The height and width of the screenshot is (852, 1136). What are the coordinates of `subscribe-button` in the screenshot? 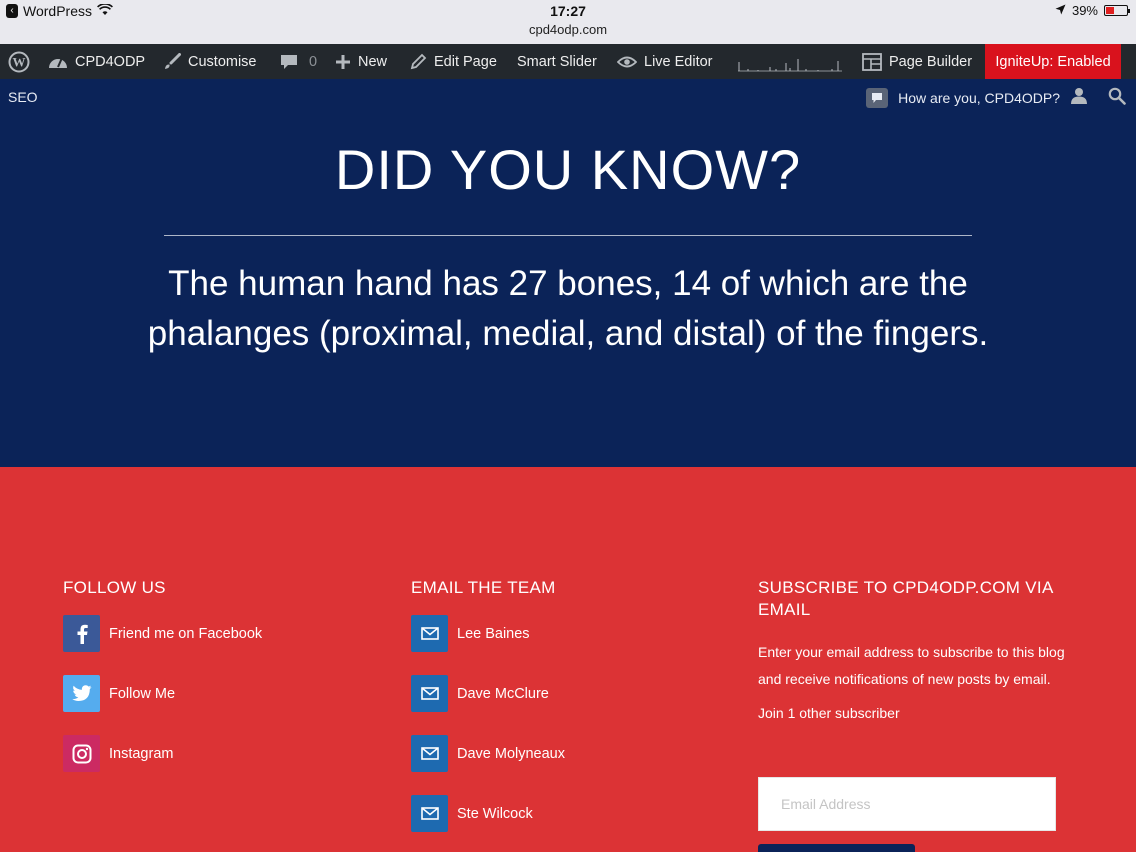 It's located at (836, 848).